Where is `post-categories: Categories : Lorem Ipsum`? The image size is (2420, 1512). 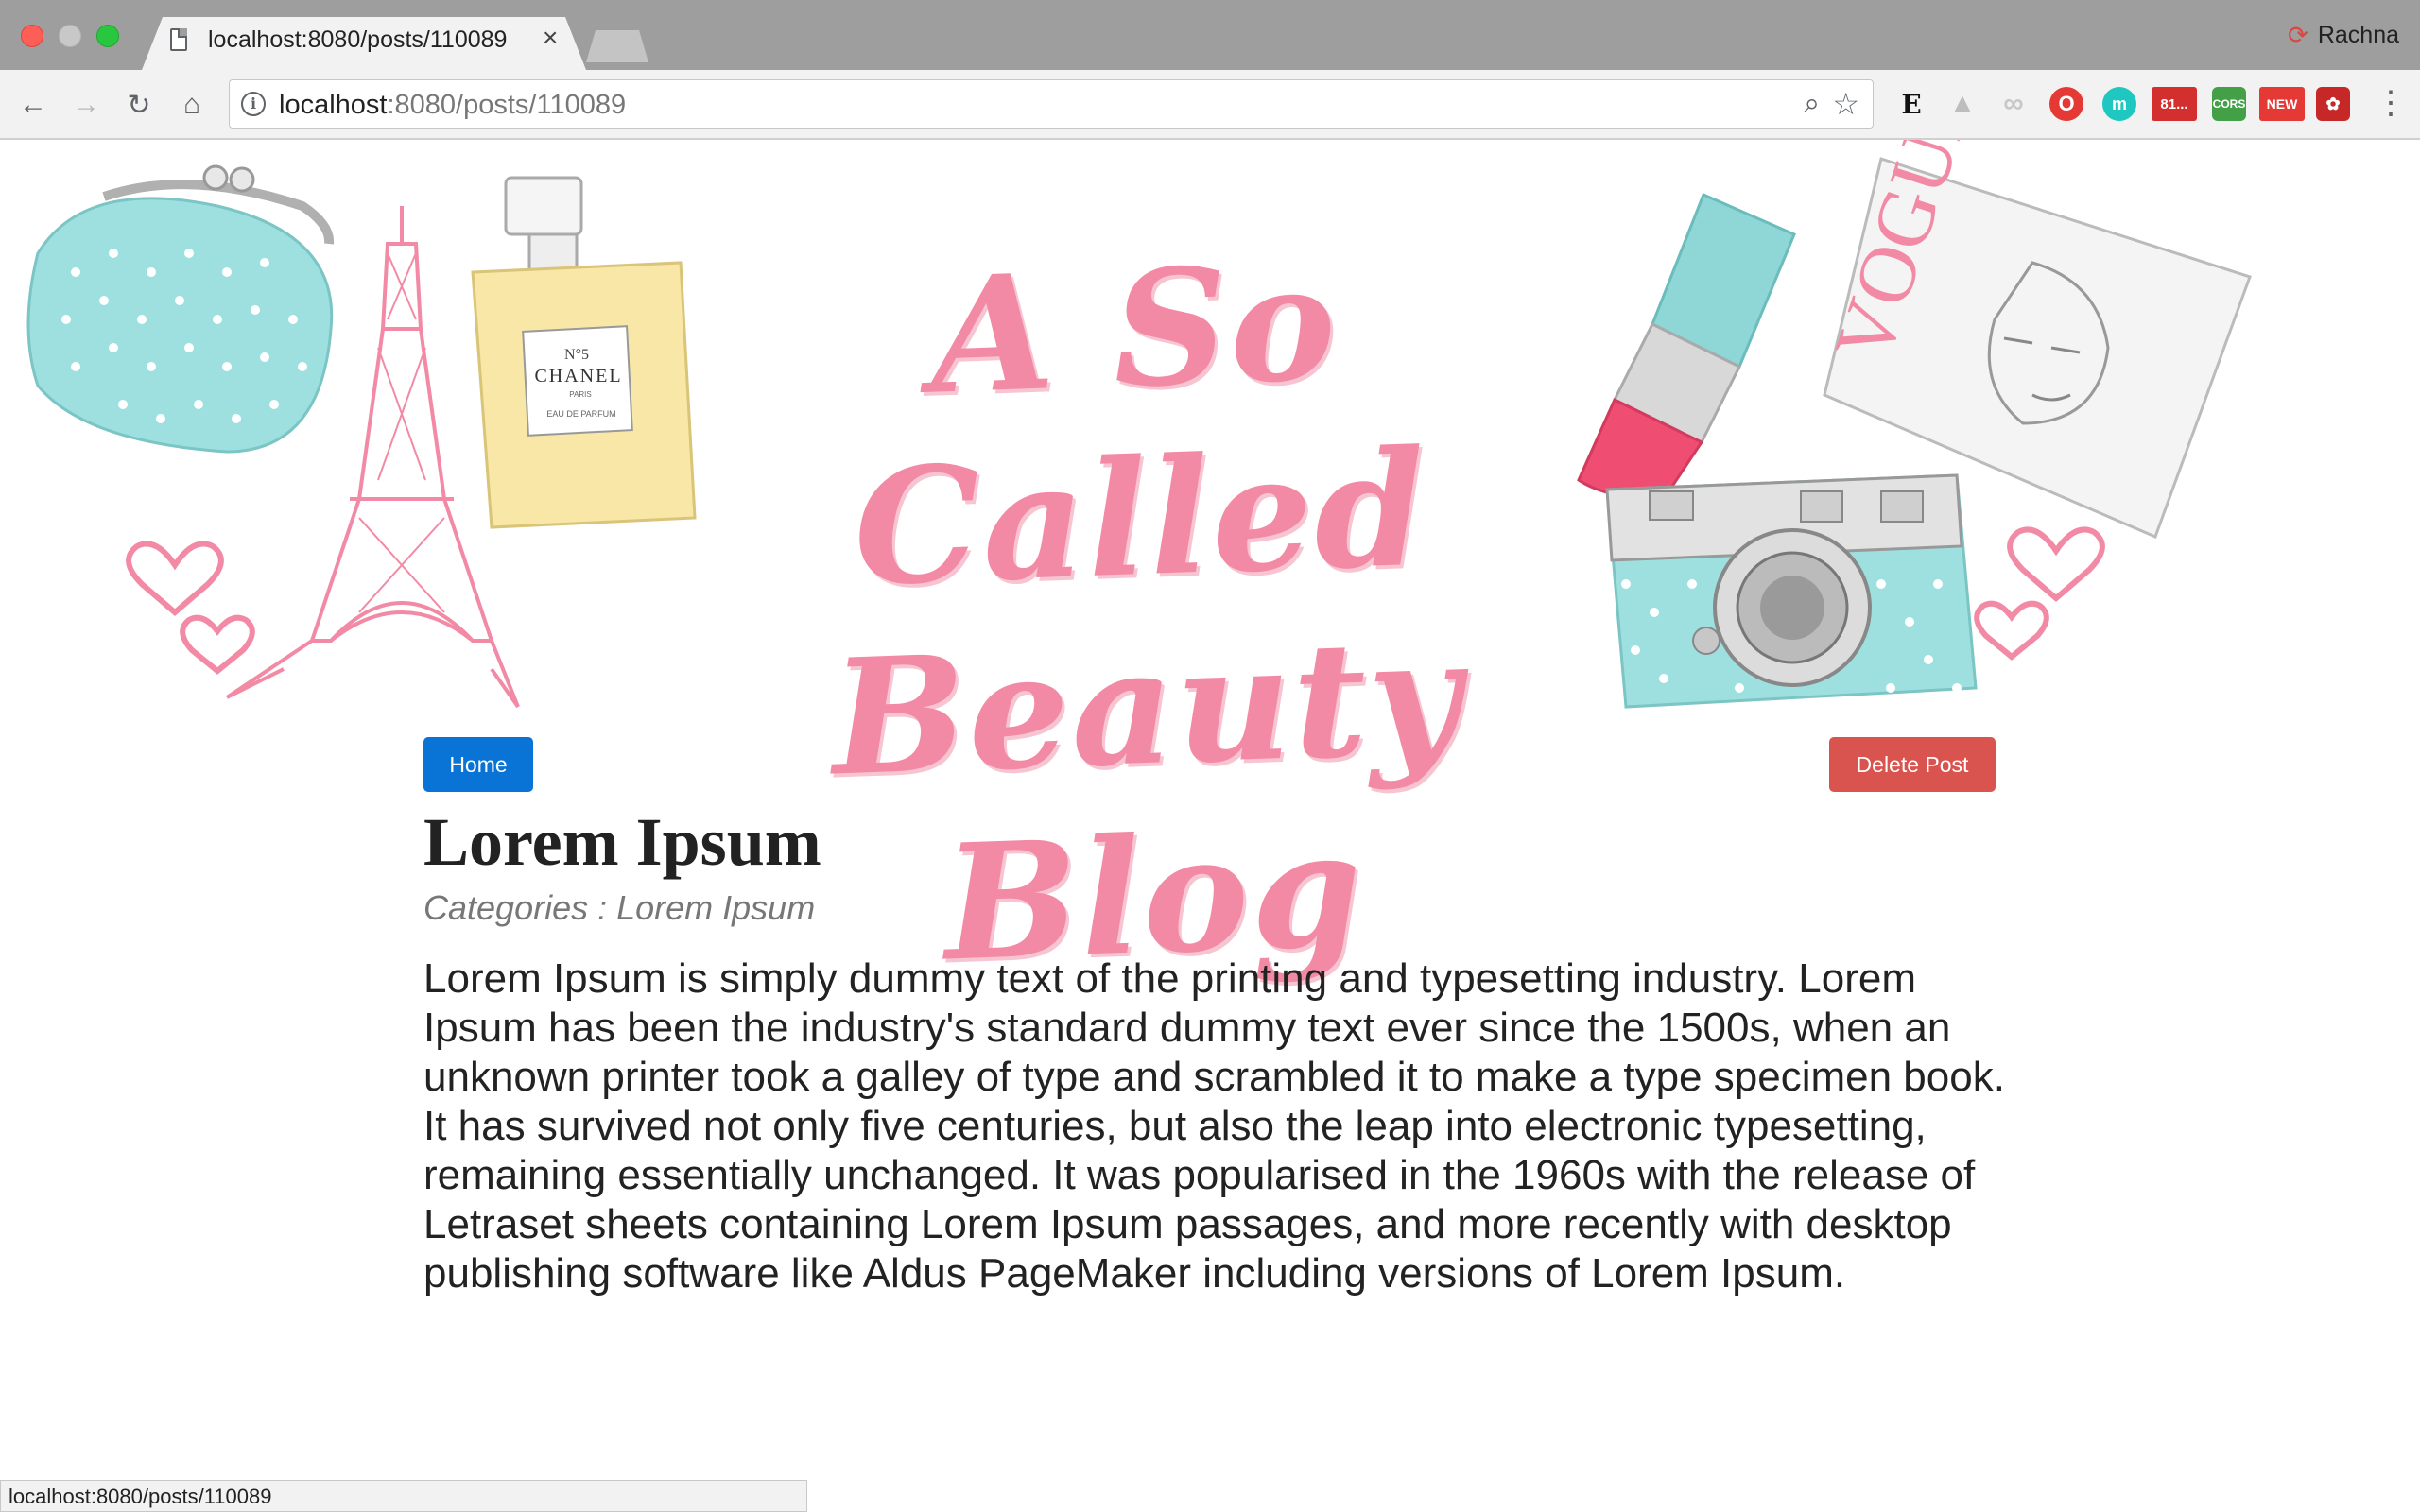
post-categories: Categories : Lorem Ipsum is located at coordinates (620, 907).